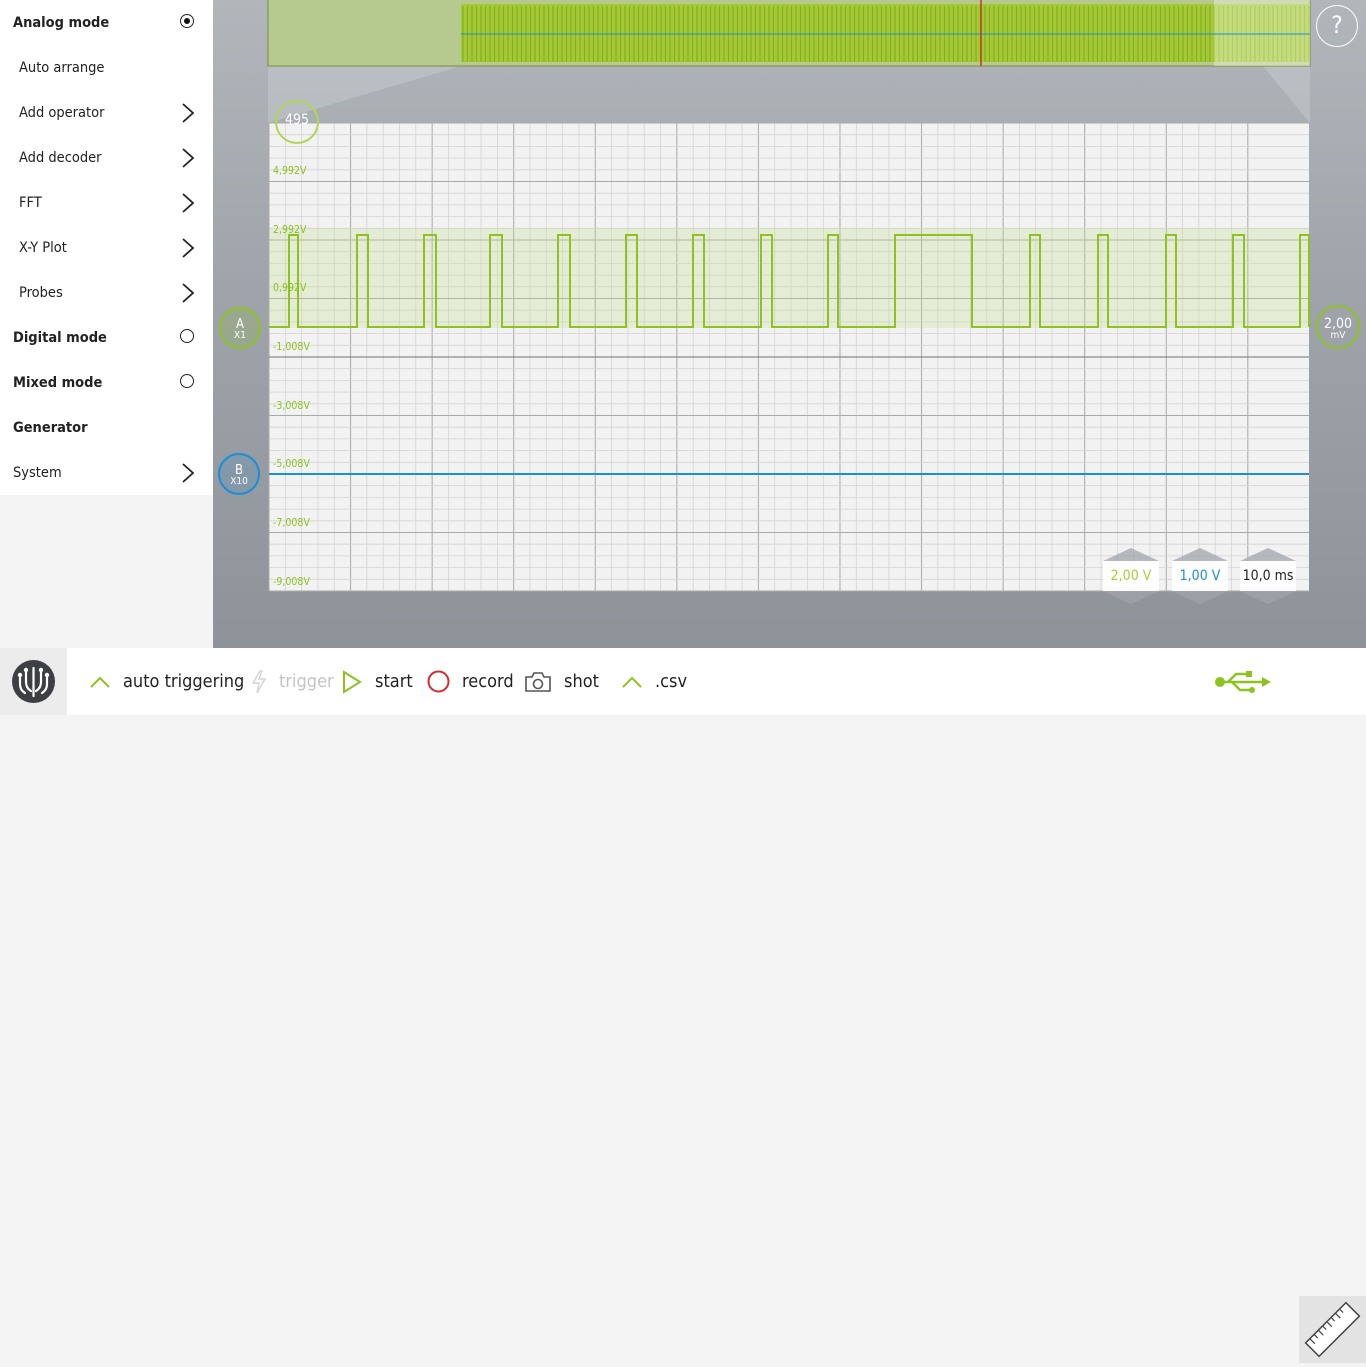  What do you see at coordinates (62, 112) in the screenshot?
I see `menu-label: Add operator` at bounding box center [62, 112].